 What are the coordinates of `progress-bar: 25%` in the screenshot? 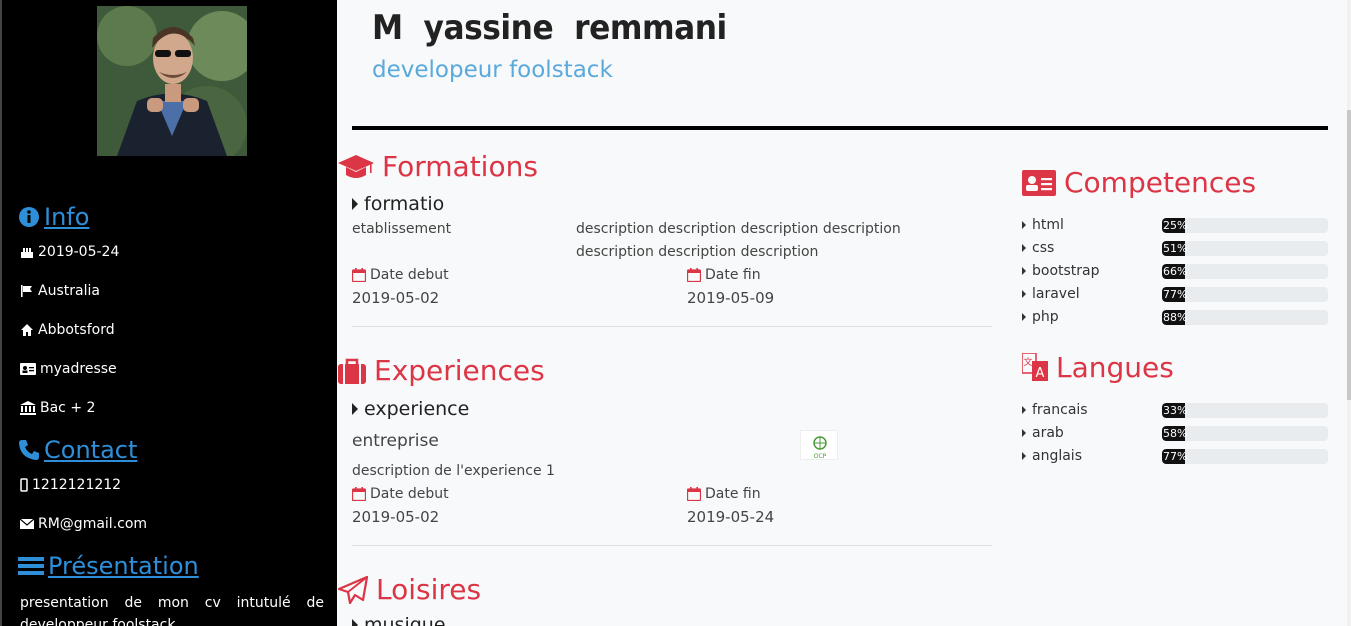 It's located at (1175, 225).